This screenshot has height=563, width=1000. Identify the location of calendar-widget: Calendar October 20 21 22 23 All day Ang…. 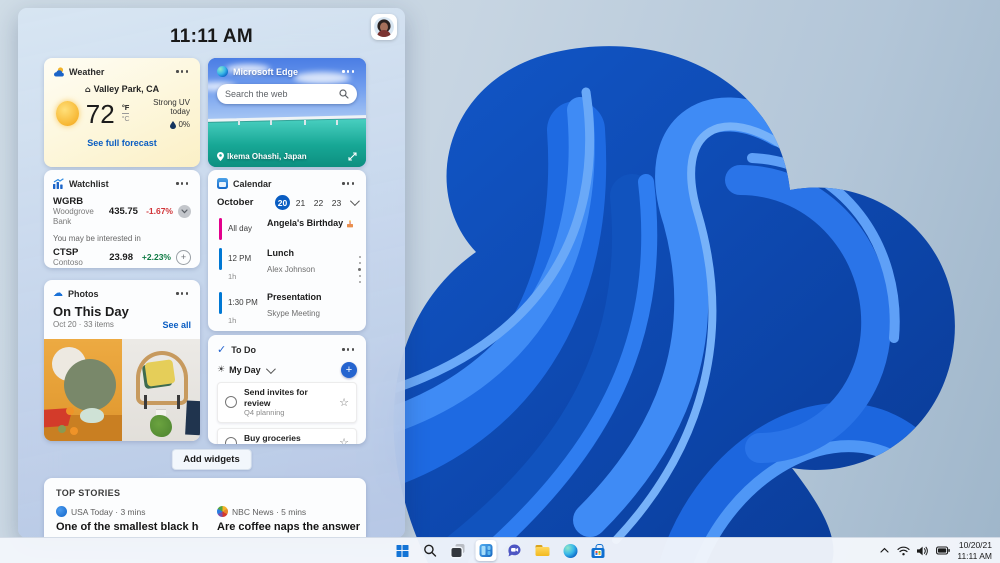
(287, 250).